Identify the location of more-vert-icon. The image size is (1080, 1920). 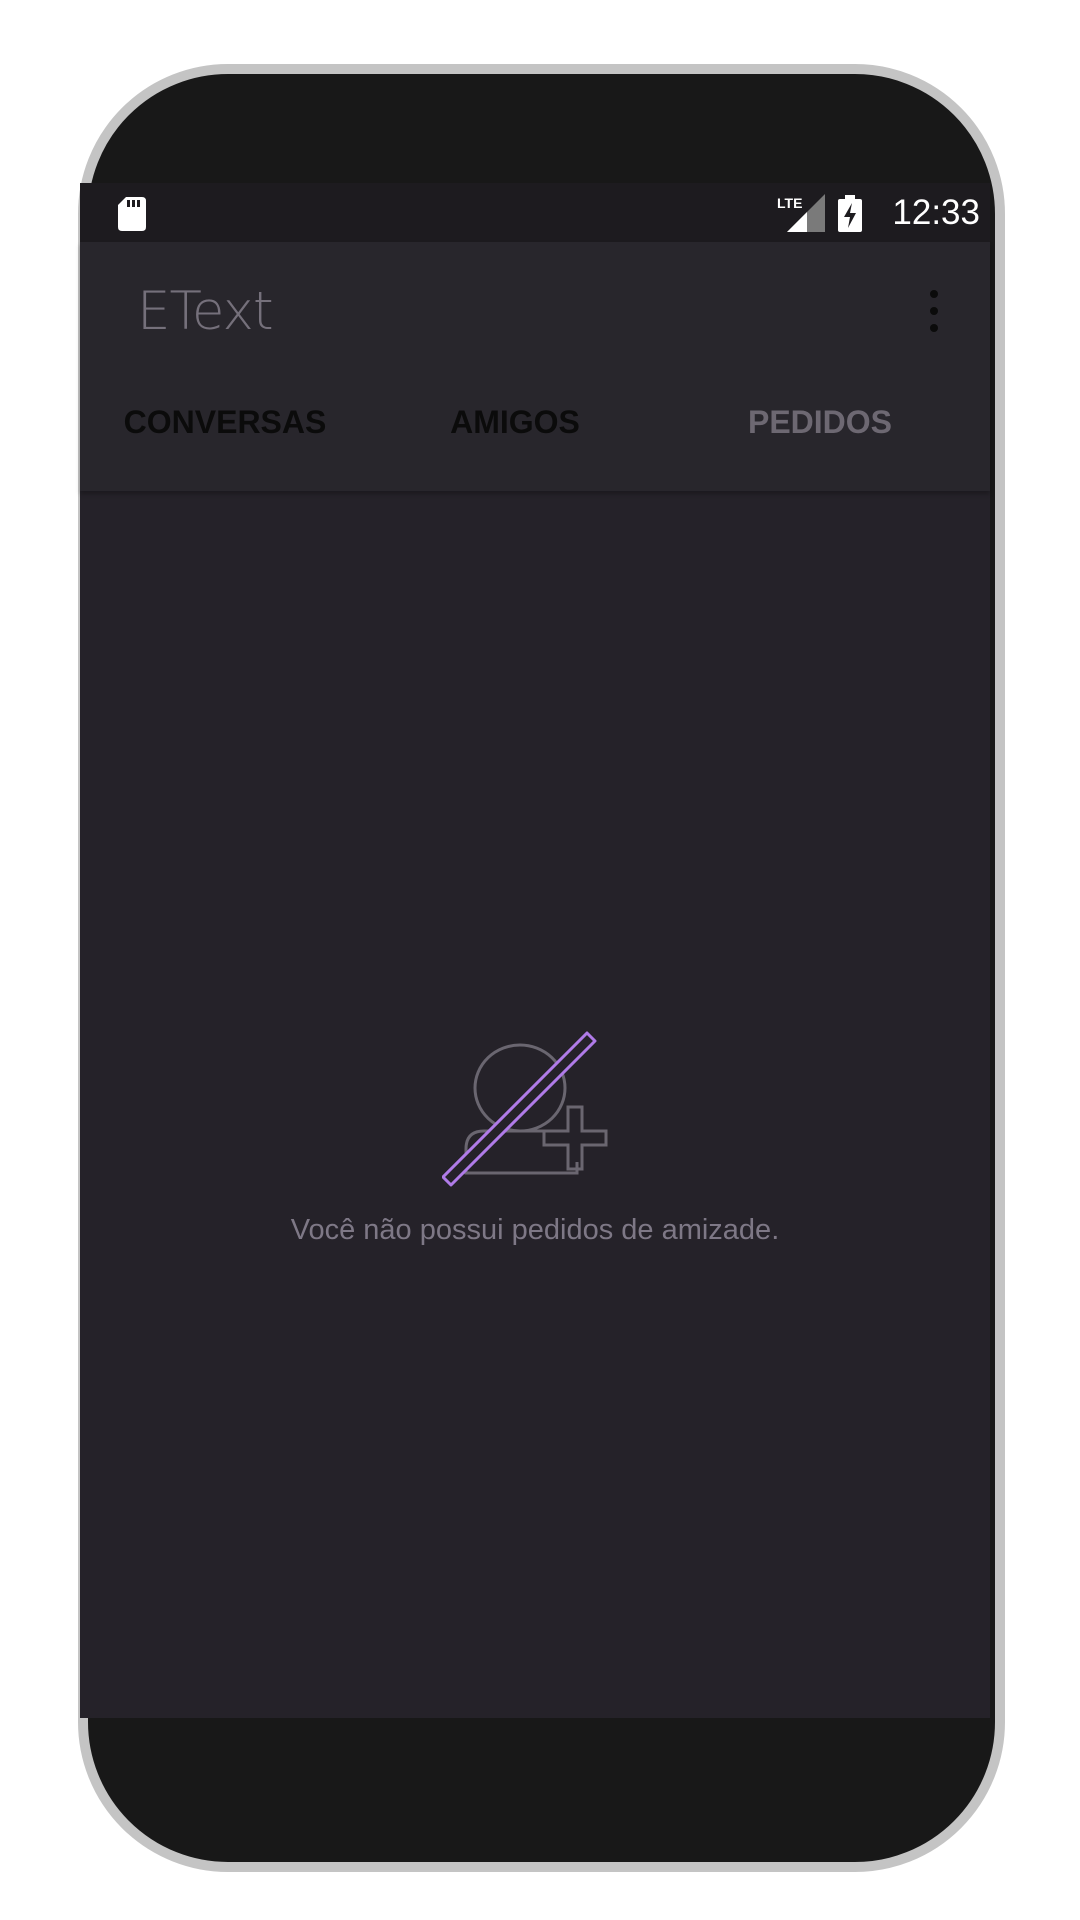
(934, 311).